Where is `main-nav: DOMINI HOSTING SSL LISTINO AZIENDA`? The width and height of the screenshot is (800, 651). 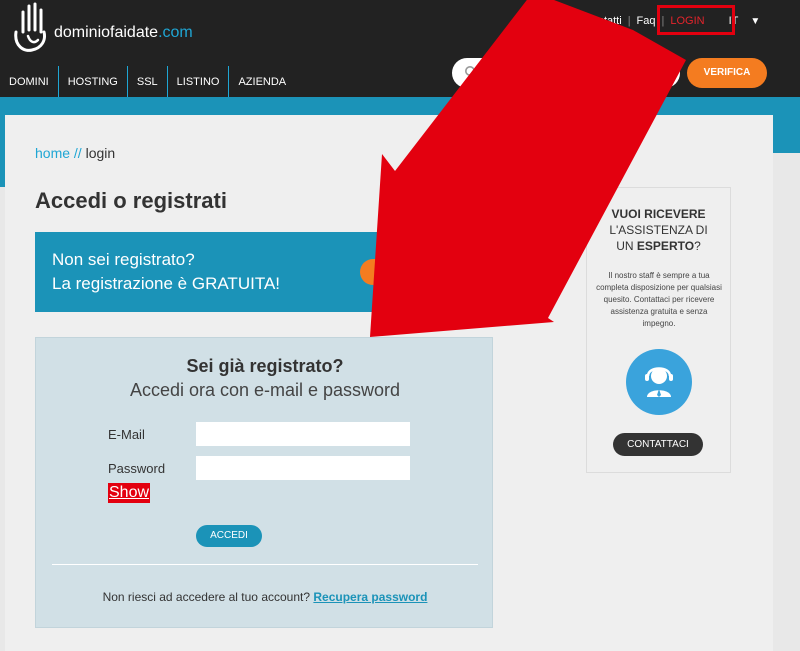
main-nav: DOMINI HOSTING SSL LISTINO AZIENDA is located at coordinates (147, 81).